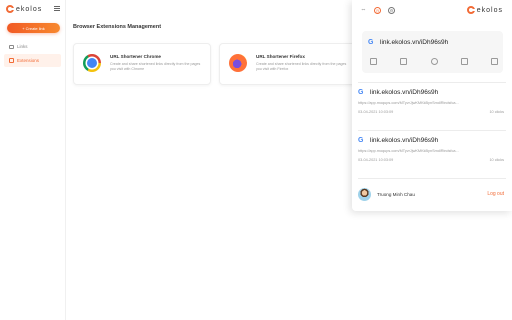 The width and height of the screenshot is (512, 320). I want to click on create-link-button: + Create link, so click(33, 28).